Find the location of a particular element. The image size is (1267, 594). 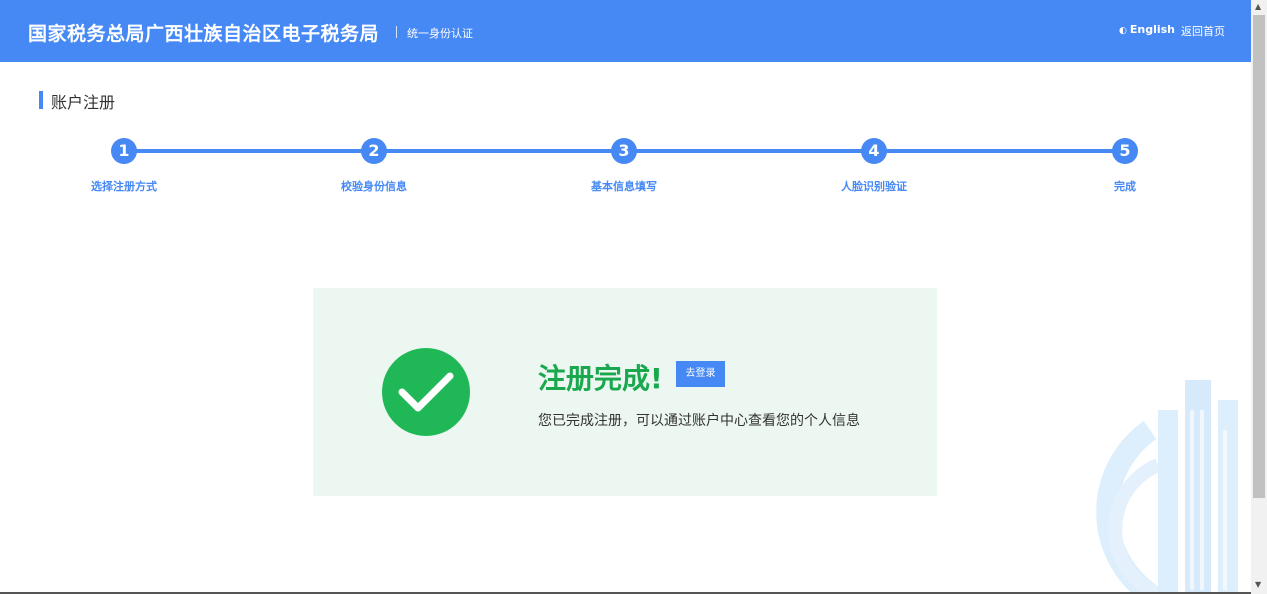

step-3: 3 基本信息填写 is located at coordinates (624, 166).